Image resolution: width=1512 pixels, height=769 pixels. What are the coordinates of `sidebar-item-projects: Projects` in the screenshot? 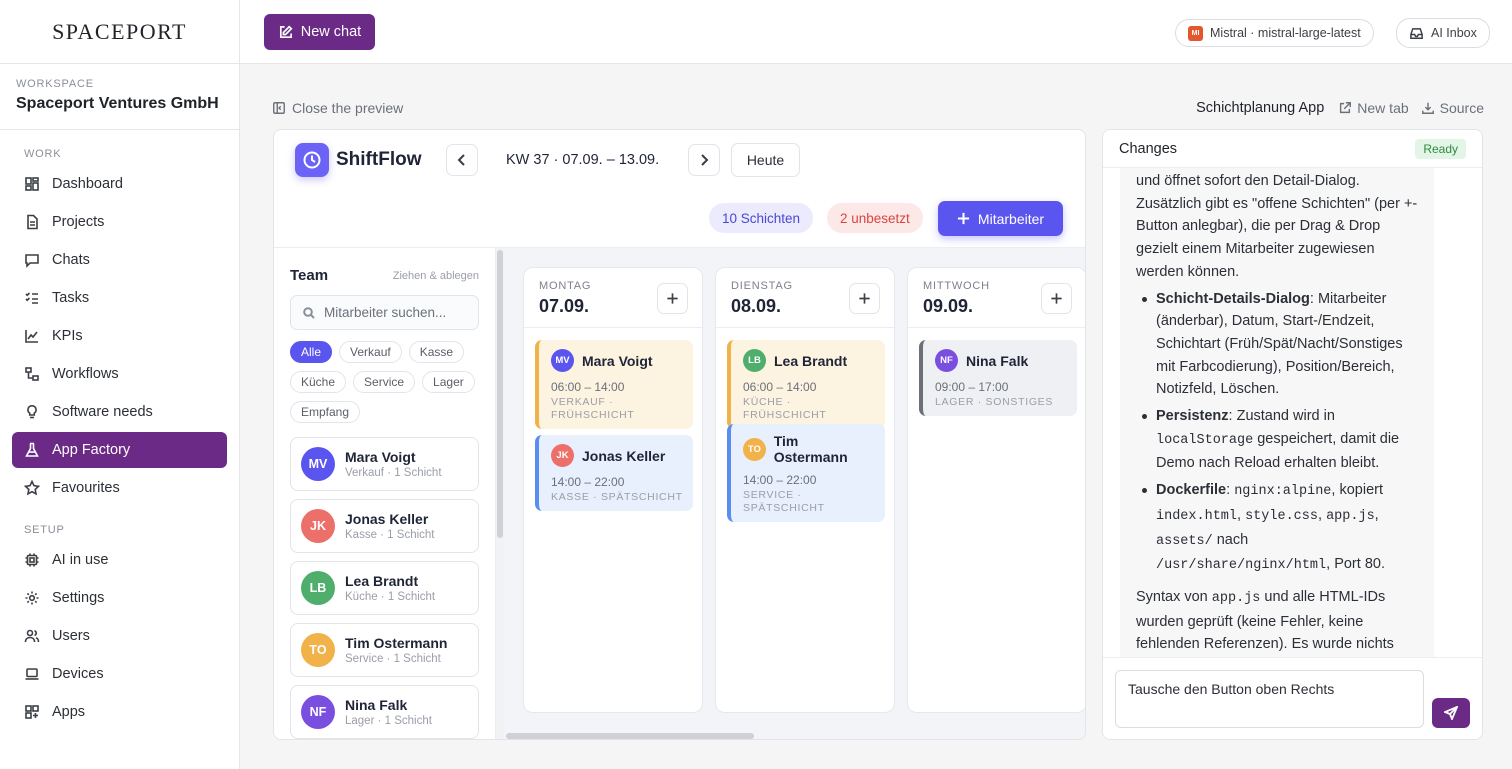 It's located at (119, 222).